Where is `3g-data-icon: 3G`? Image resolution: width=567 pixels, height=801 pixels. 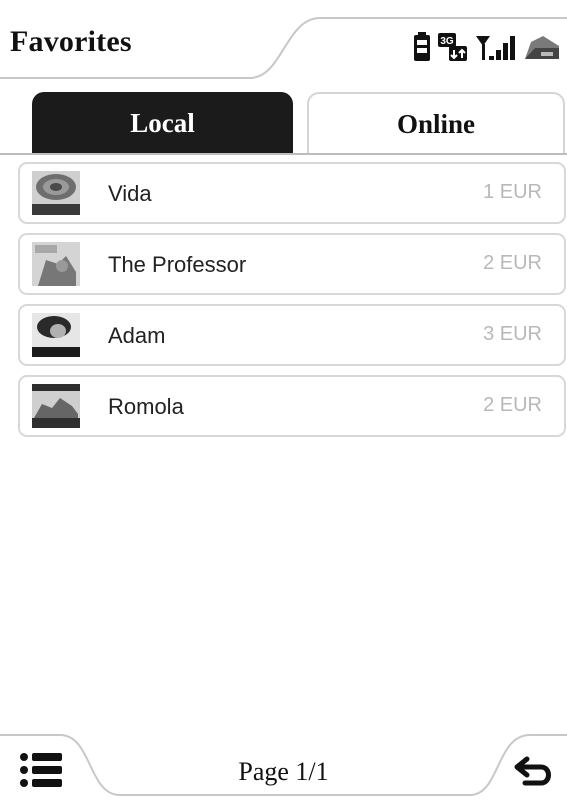 3g-data-icon: 3G is located at coordinates (452, 47).